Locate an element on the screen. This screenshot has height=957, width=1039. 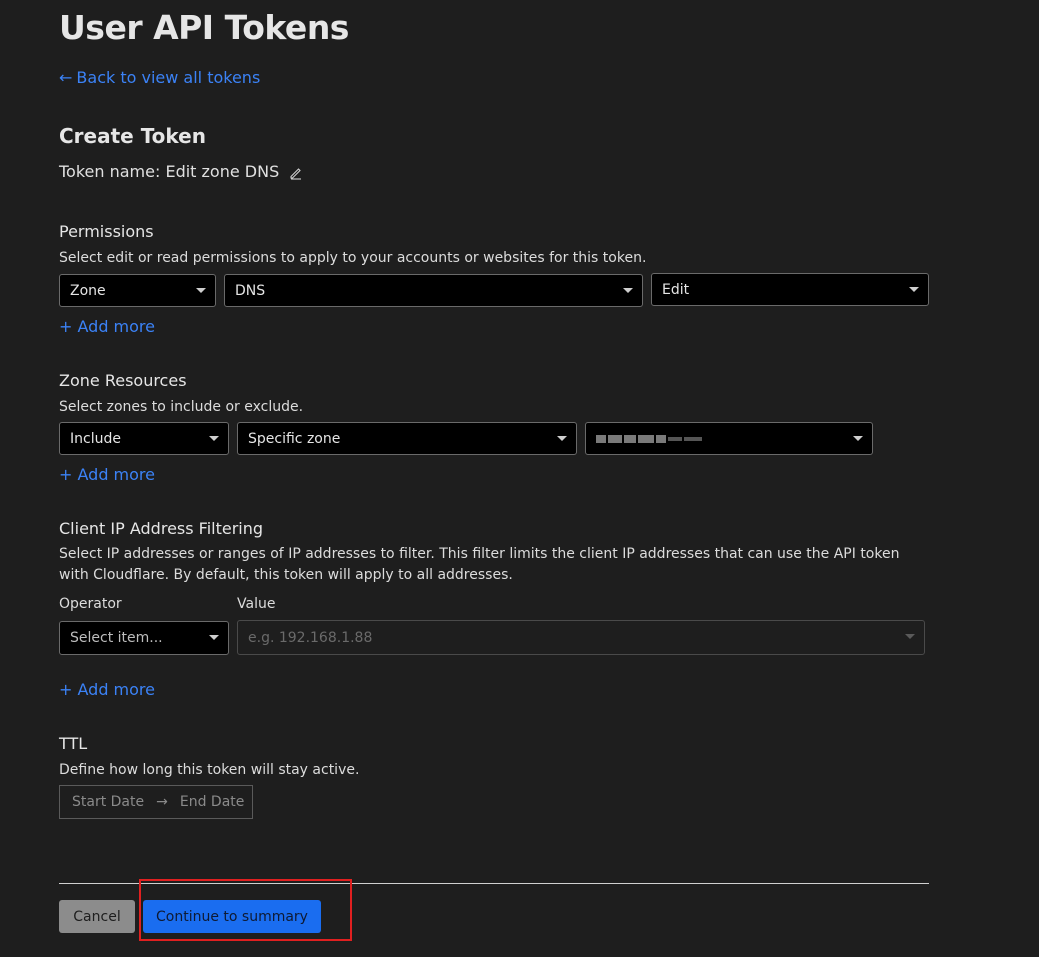
highlight-annotation is located at coordinates (245, 910).